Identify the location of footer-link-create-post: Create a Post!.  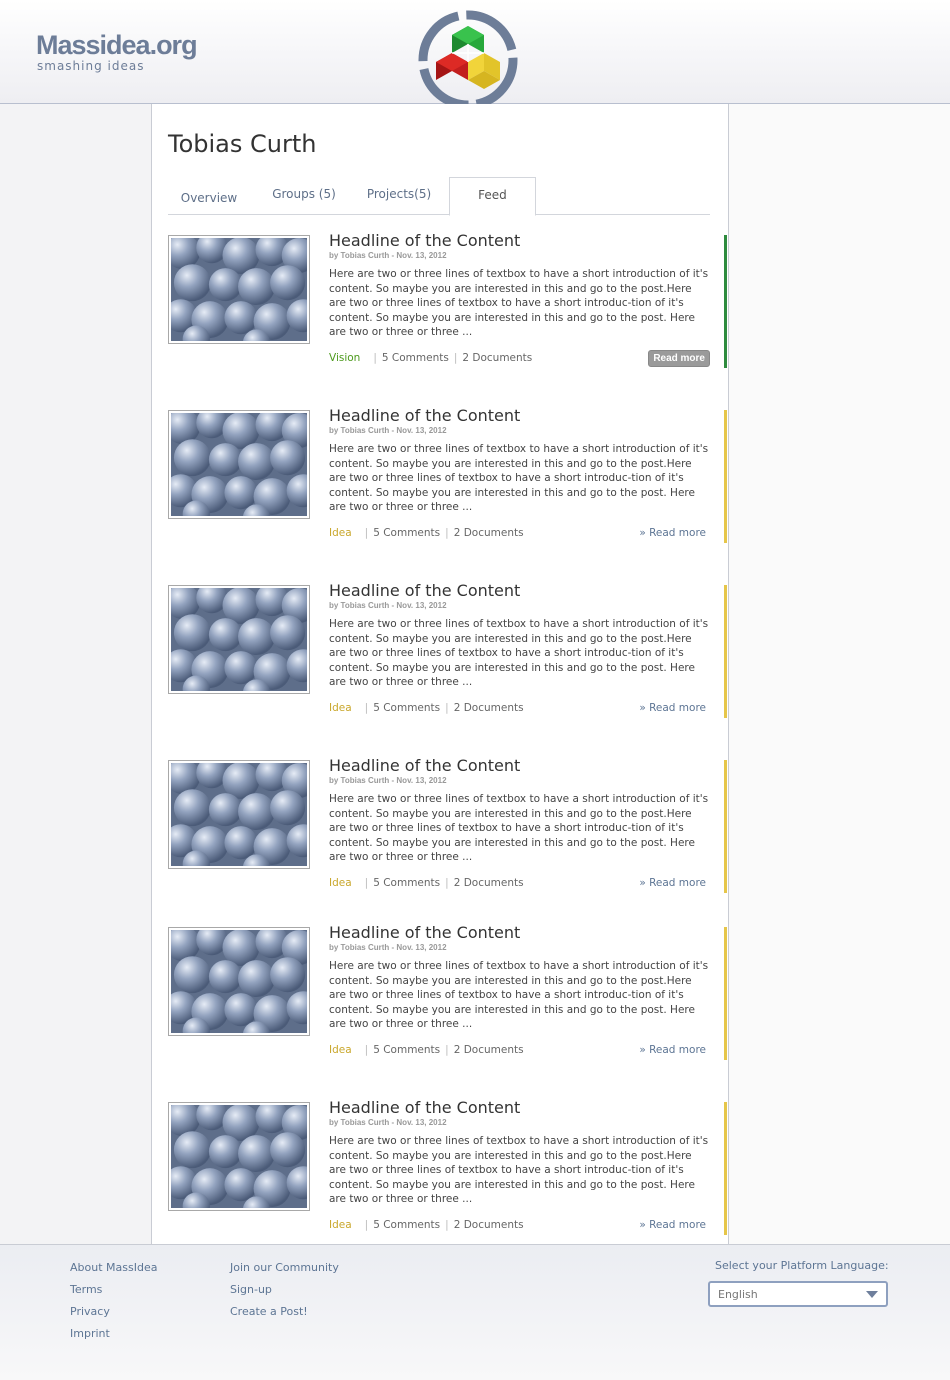
(269, 1311).